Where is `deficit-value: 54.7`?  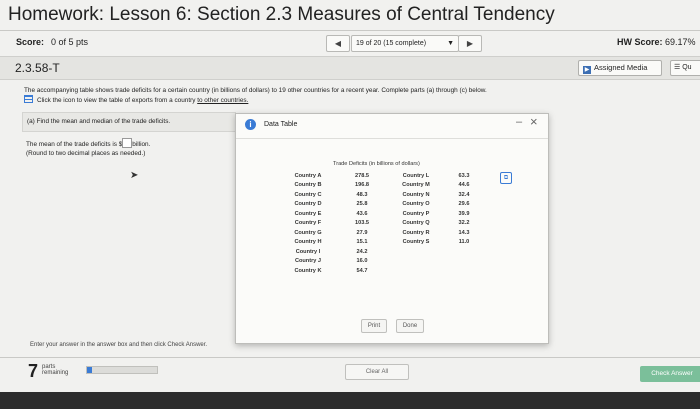
deficit-value: 54.7 is located at coordinates (362, 270).